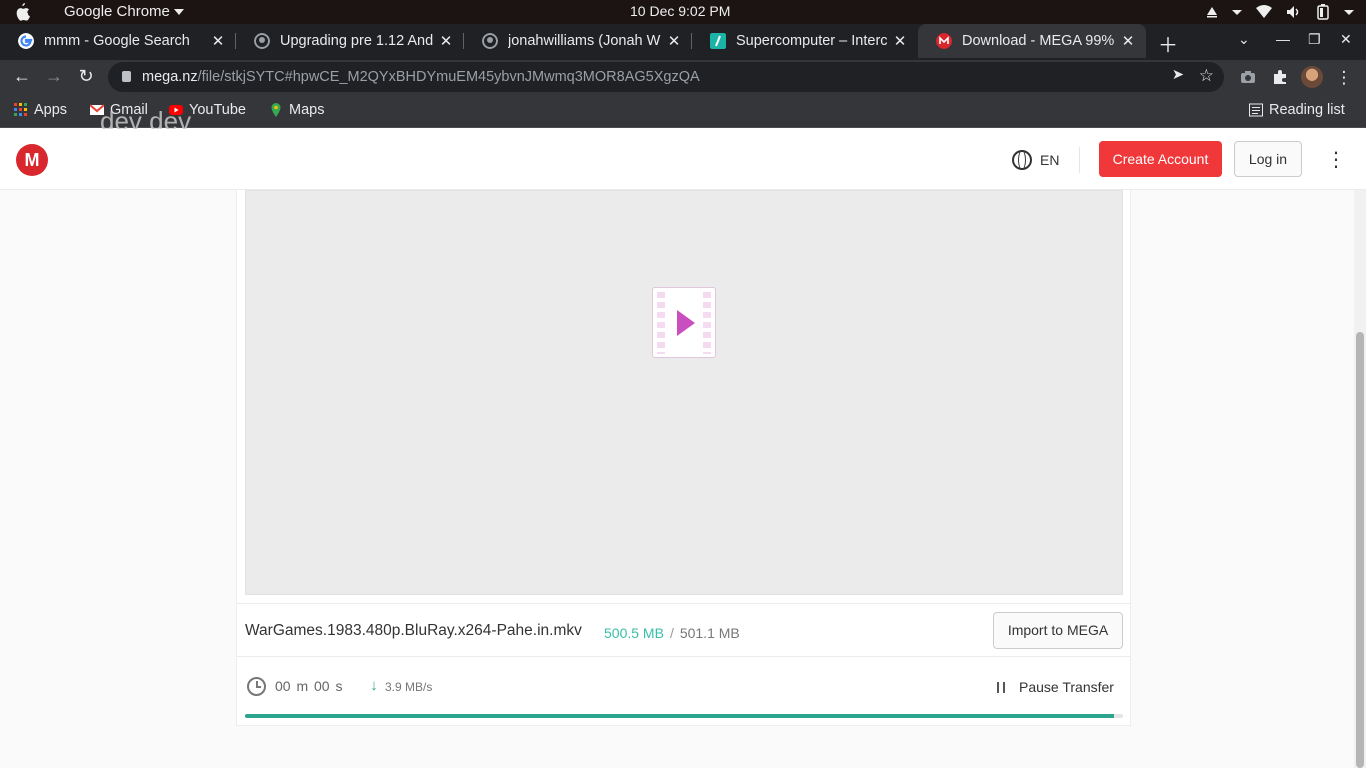 The image size is (1366, 768). What do you see at coordinates (307, 110) in the screenshot?
I see `bookmark-label: Maps` at bounding box center [307, 110].